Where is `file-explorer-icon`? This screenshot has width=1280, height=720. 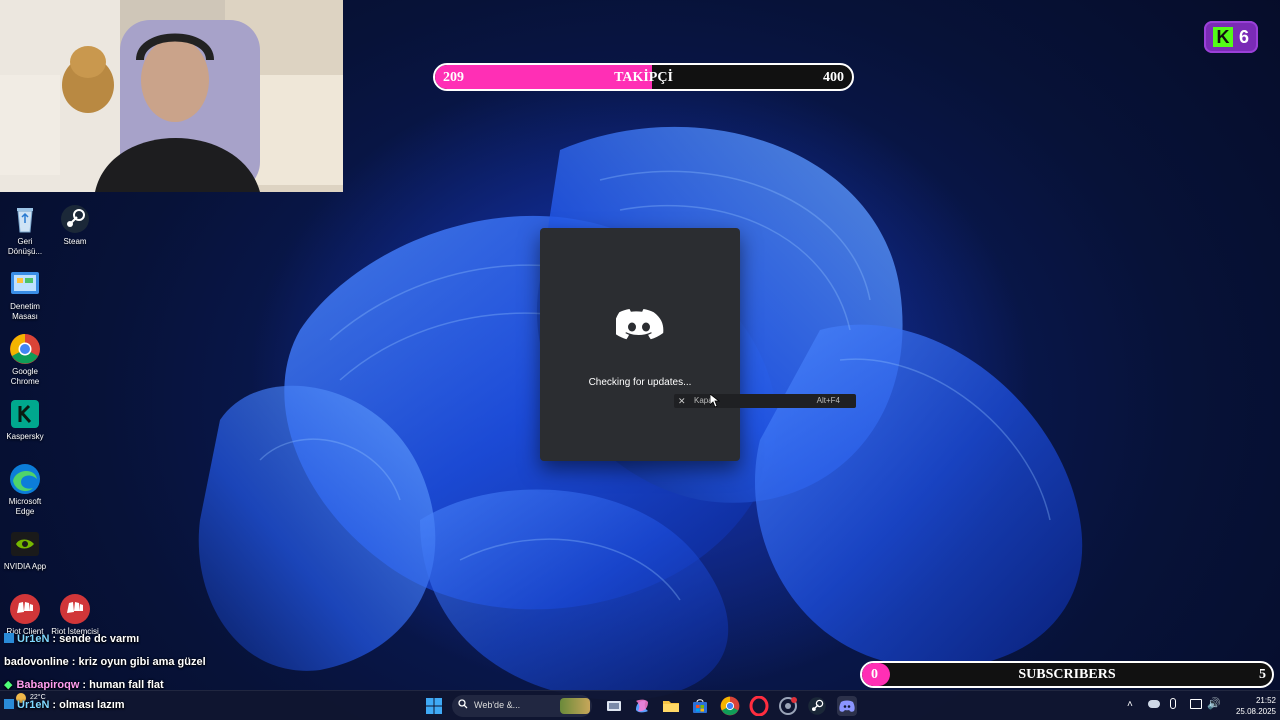 file-explorer-icon is located at coordinates (671, 706).